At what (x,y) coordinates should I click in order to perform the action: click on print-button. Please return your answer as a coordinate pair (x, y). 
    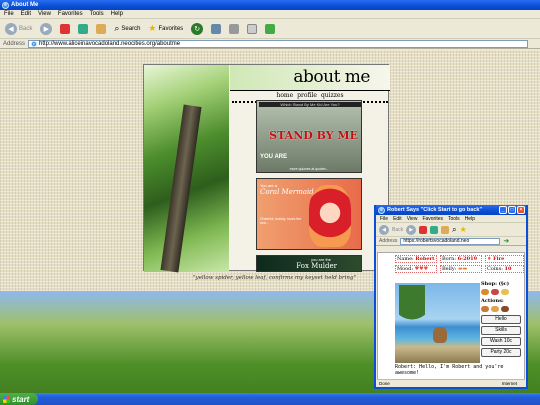
    Looking at the image, I should click on (234, 29).